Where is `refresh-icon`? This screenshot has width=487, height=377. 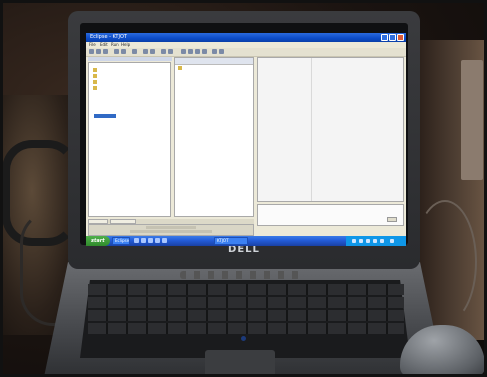 refresh-icon is located at coordinates (163, 51).